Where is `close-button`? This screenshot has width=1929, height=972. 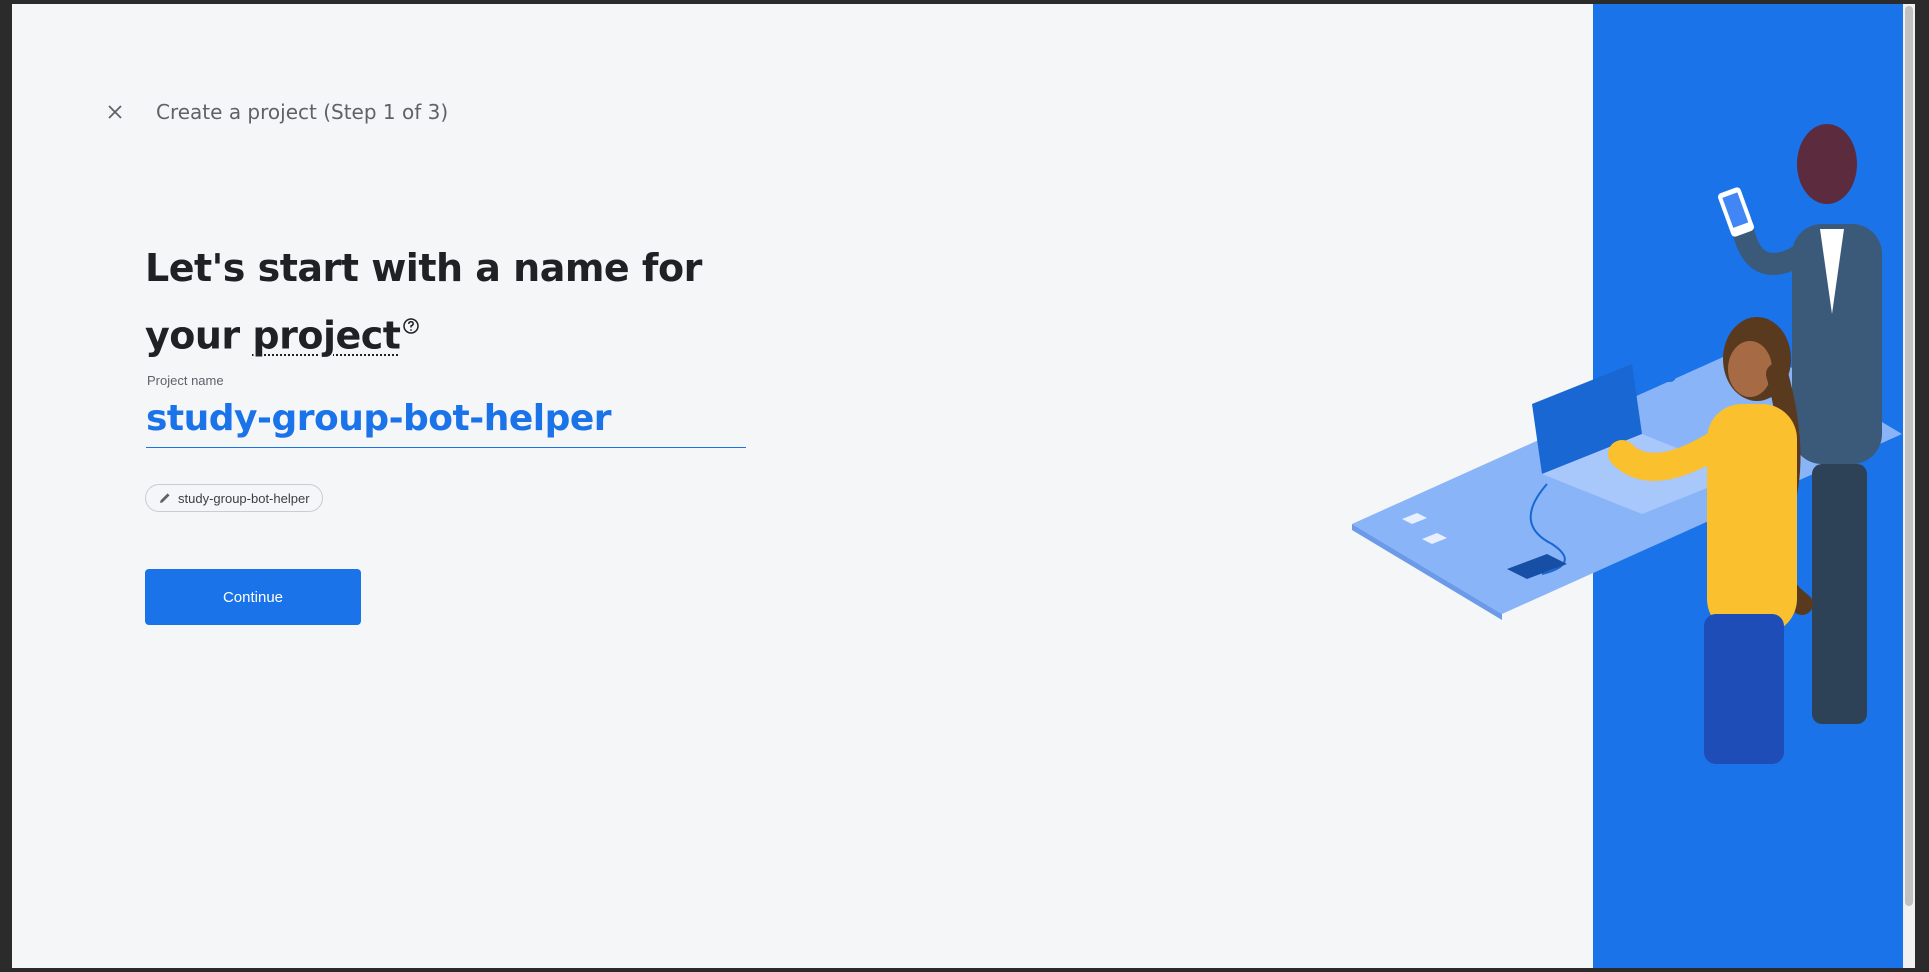
close-button is located at coordinates (115, 112).